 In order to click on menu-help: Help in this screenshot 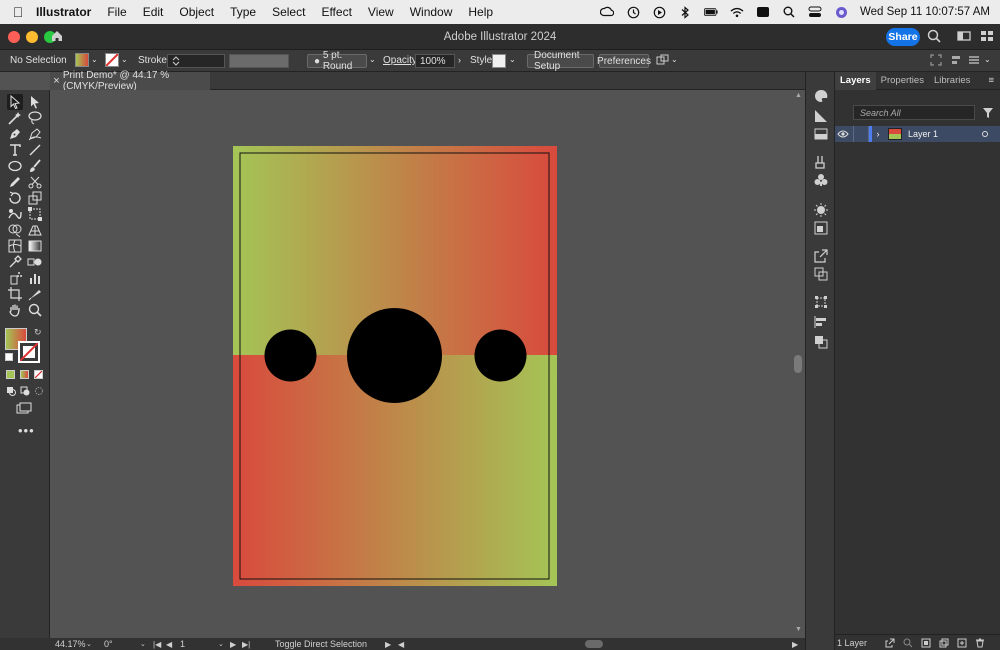, I will do `click(480, 12)`.